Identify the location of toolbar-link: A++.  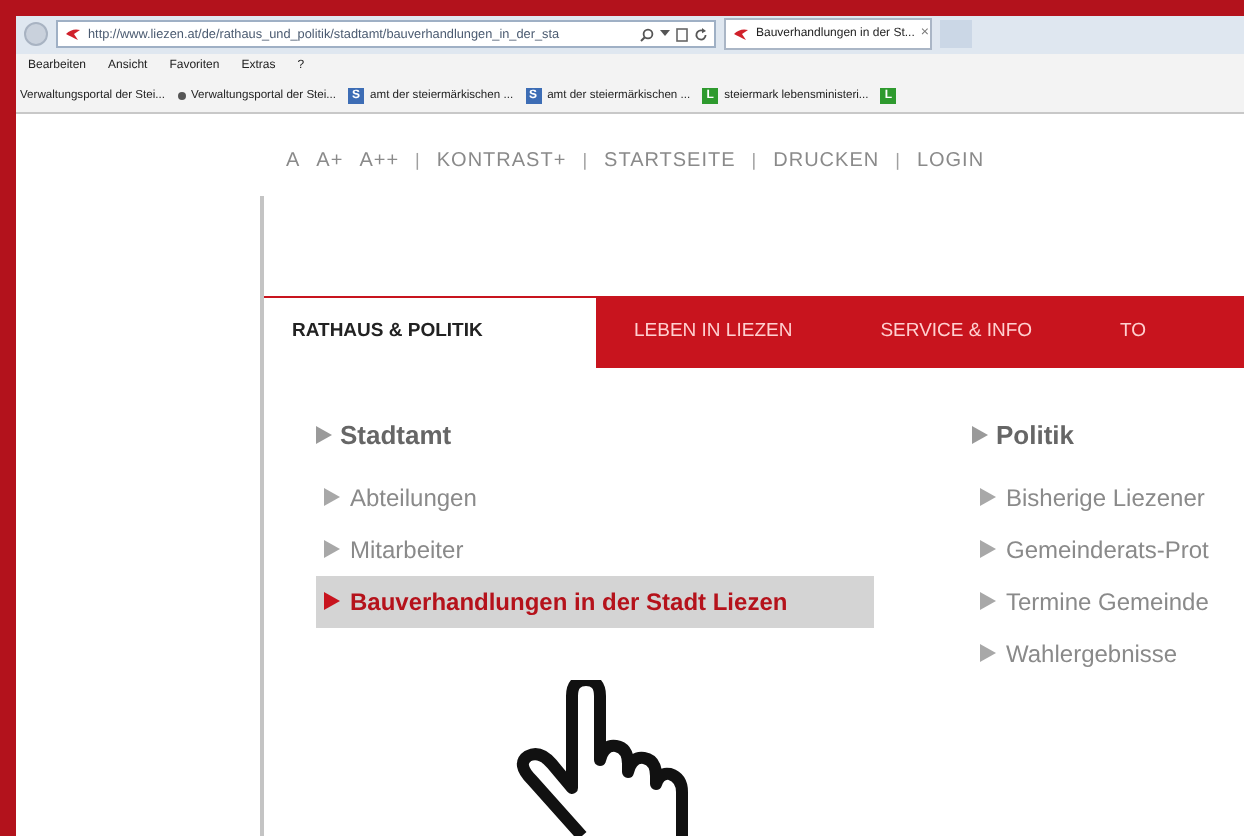
(379, 161).